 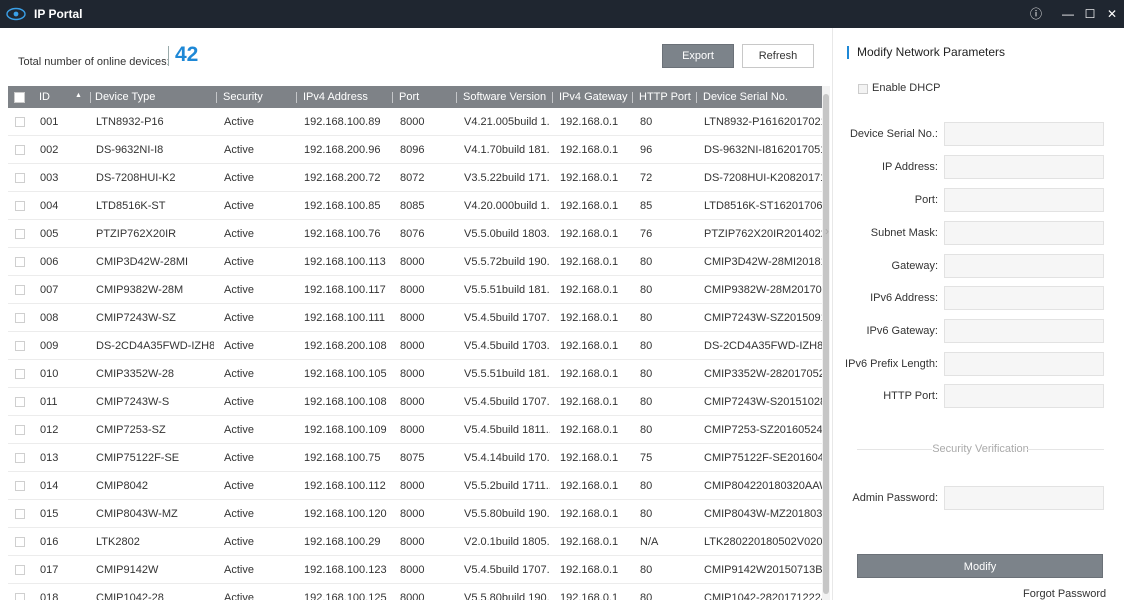 What do you see at coordinates (745, 97) in the screenshot?
I see `column-header-device-serial-no: Device Serial No.` at bounding box center [745, 97].